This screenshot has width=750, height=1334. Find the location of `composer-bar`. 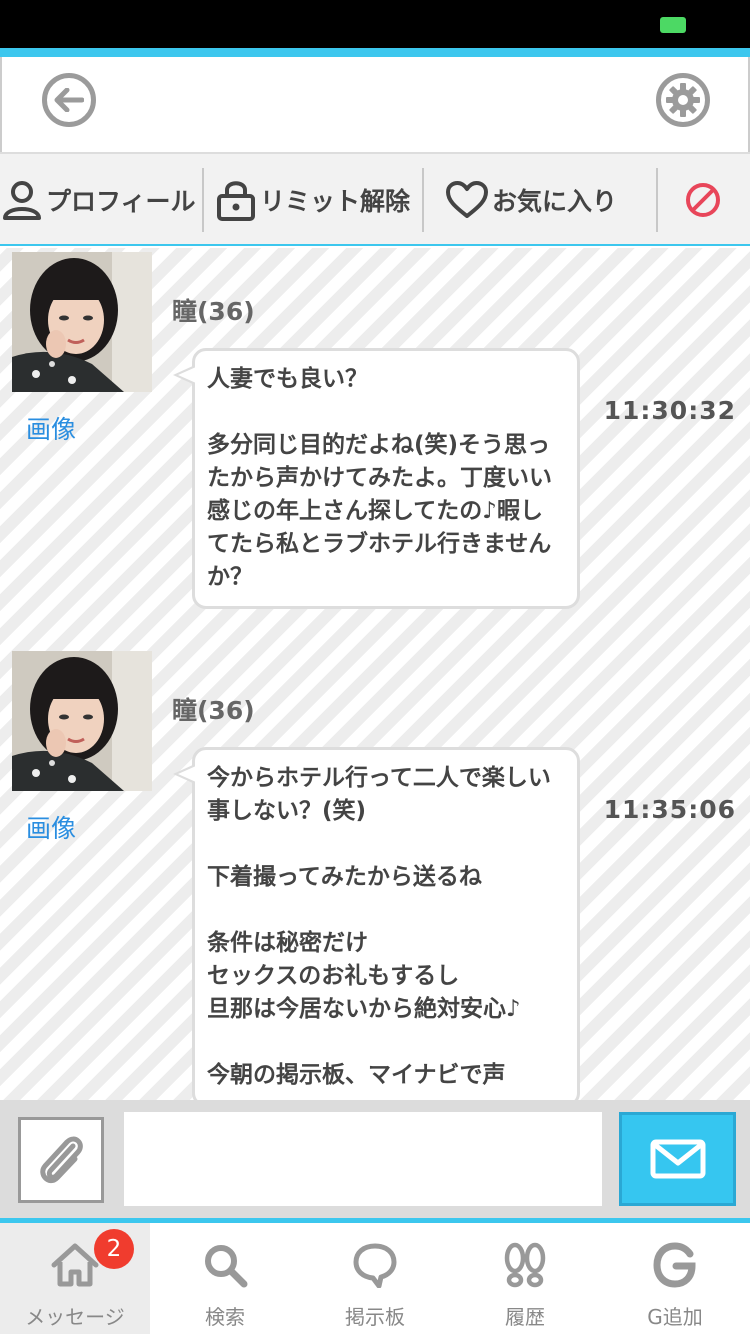

composer-bar is located at coordinates (375, 1159).